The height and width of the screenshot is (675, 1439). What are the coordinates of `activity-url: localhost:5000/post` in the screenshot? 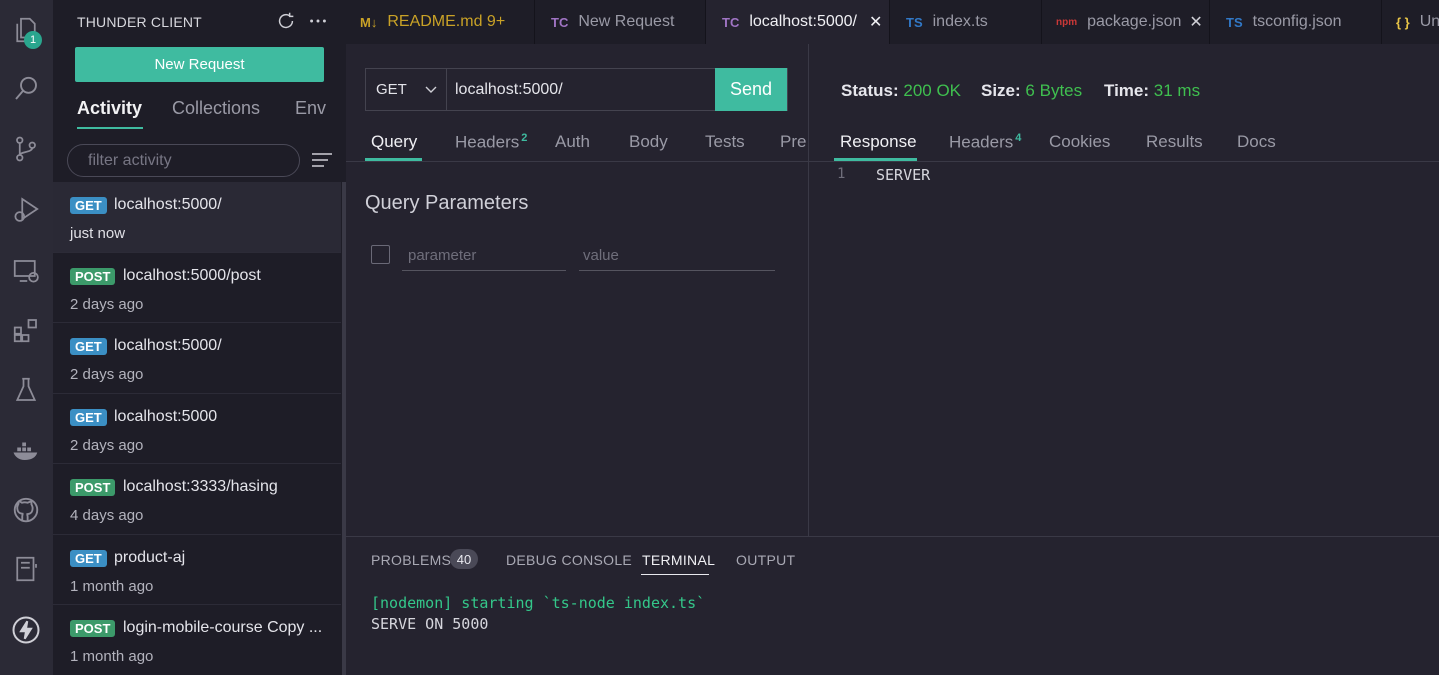 It's located at (192, 275).